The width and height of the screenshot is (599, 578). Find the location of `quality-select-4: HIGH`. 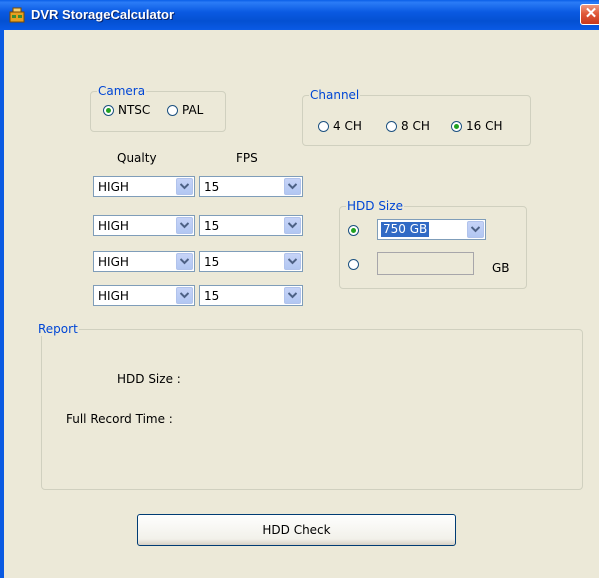

quality-select-4: HIGH is located at coordinates (144, 295).